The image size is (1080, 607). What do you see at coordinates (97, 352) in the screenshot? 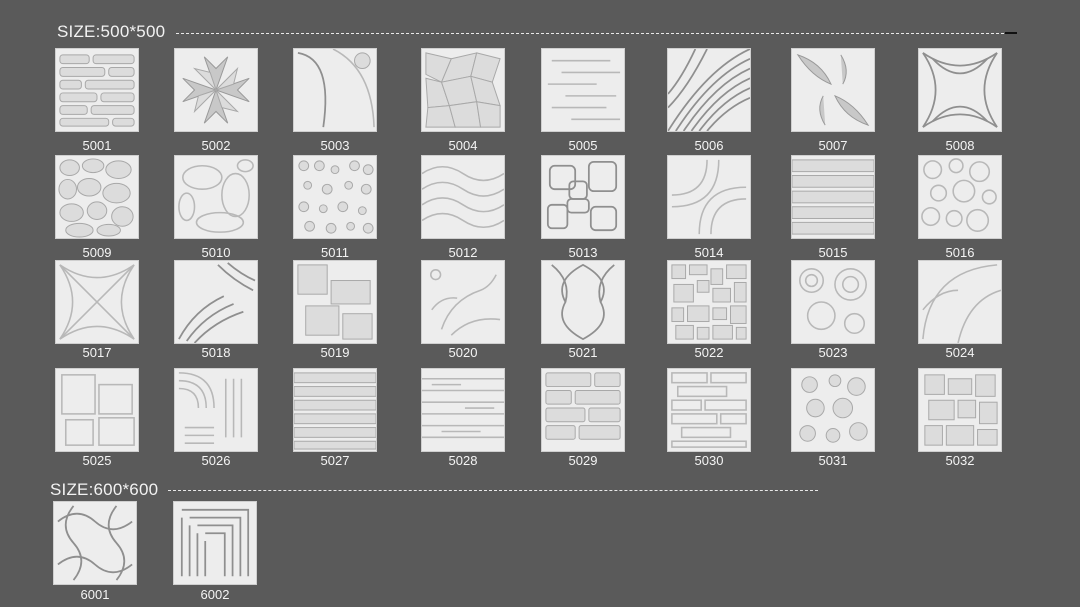
I see `panel-code-label: 5017` at bounding box center [97, 352].